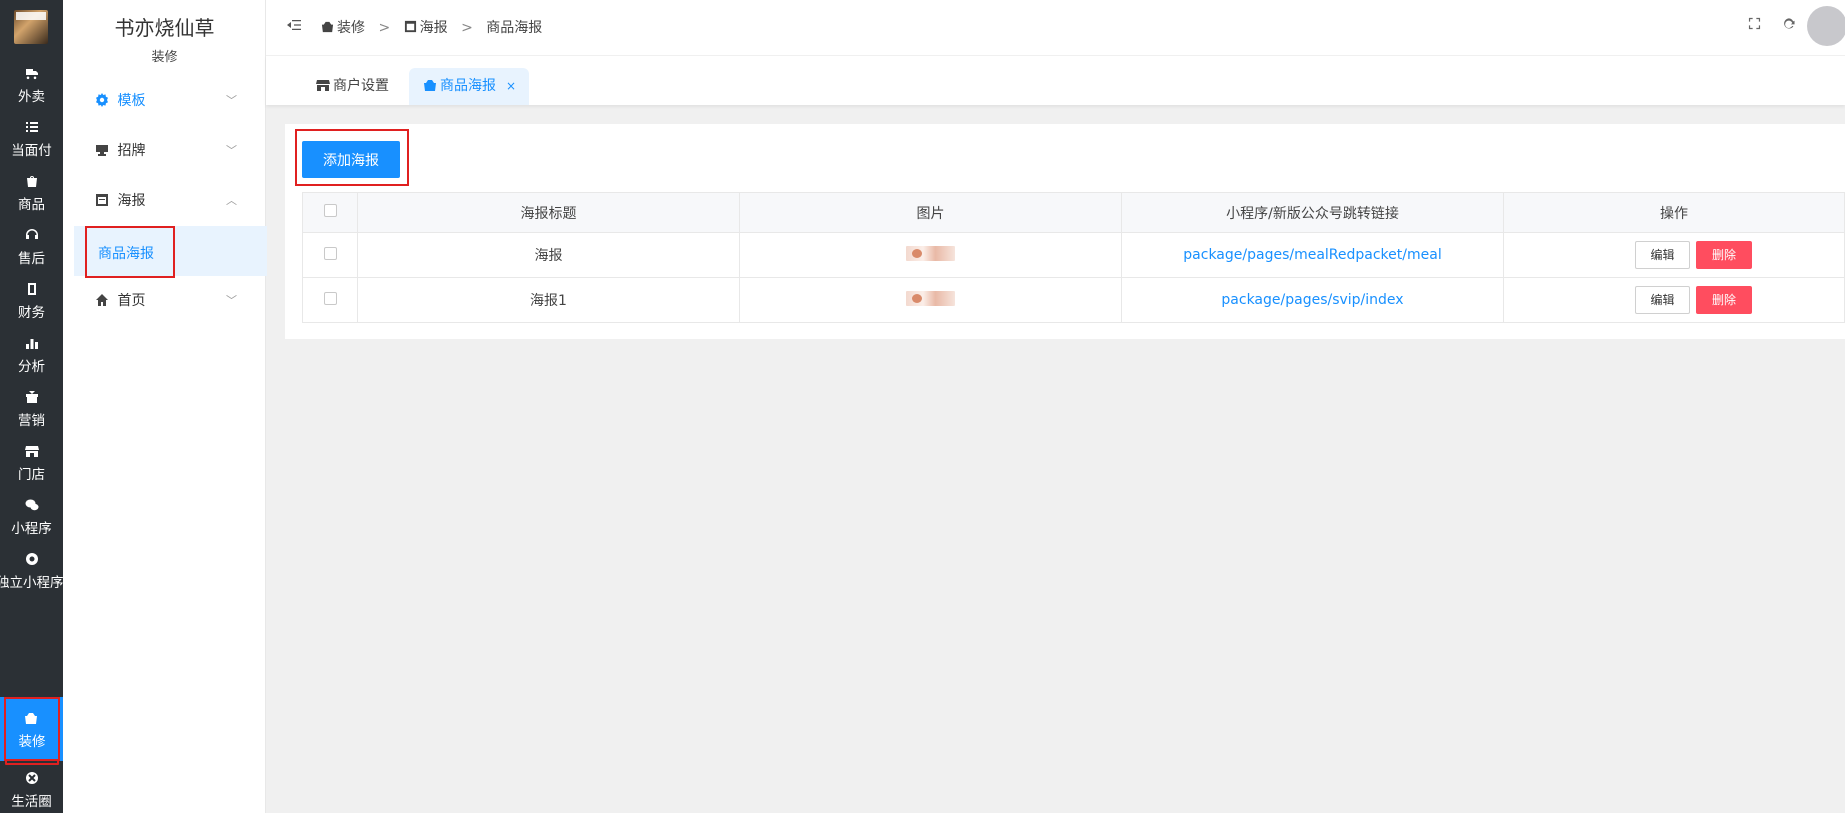 The height and width of the screenshot is (813, 1845). I want to click on table-row: 海报 package/pages/mealRedpacket/meal 编辑 删除, so click(1073, 255).